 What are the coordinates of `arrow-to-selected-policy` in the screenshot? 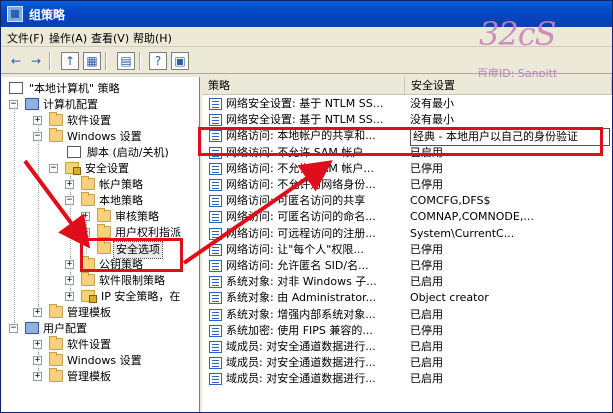 It's located at (257, 212).